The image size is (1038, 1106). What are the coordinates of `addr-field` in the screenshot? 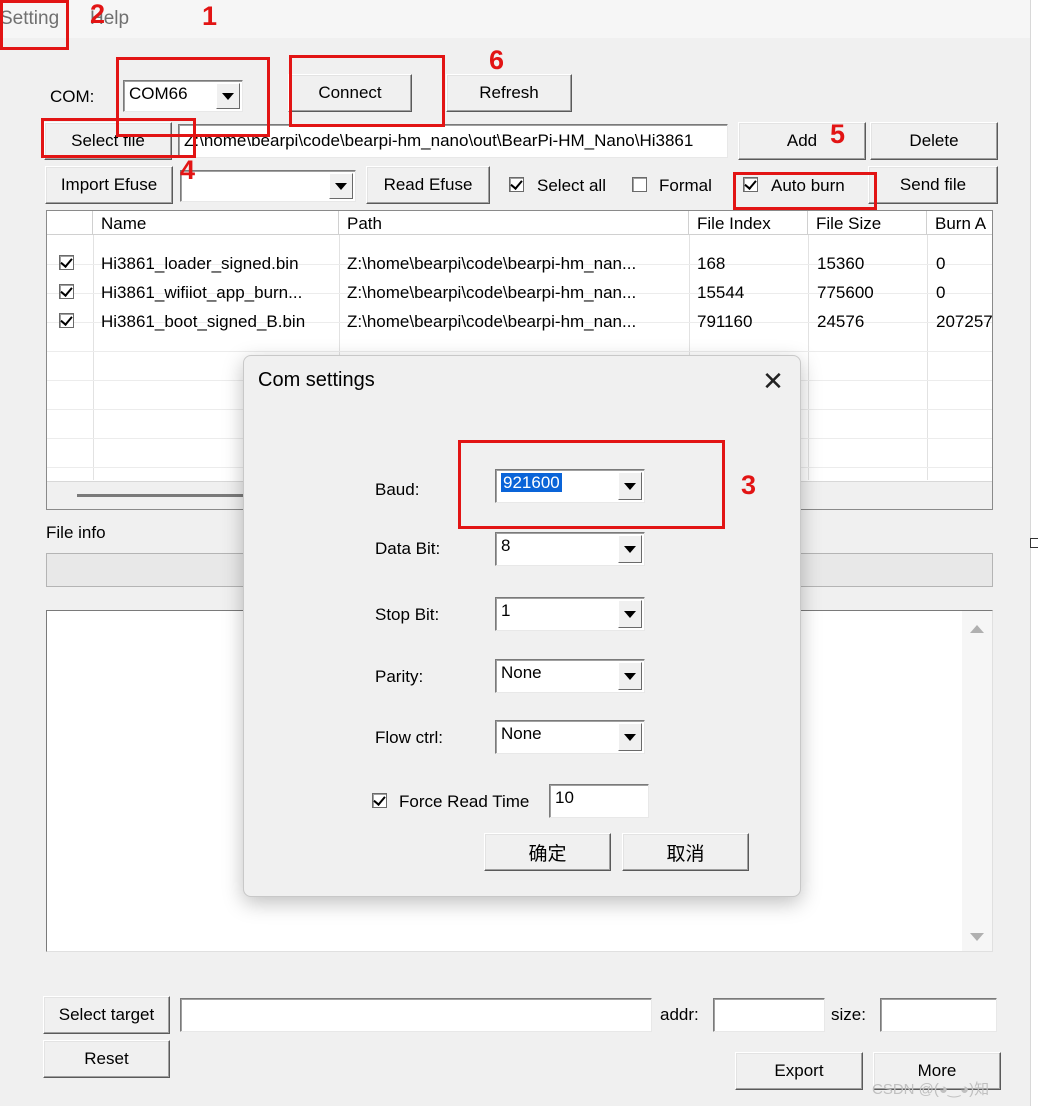 It's located at (769, 1015).